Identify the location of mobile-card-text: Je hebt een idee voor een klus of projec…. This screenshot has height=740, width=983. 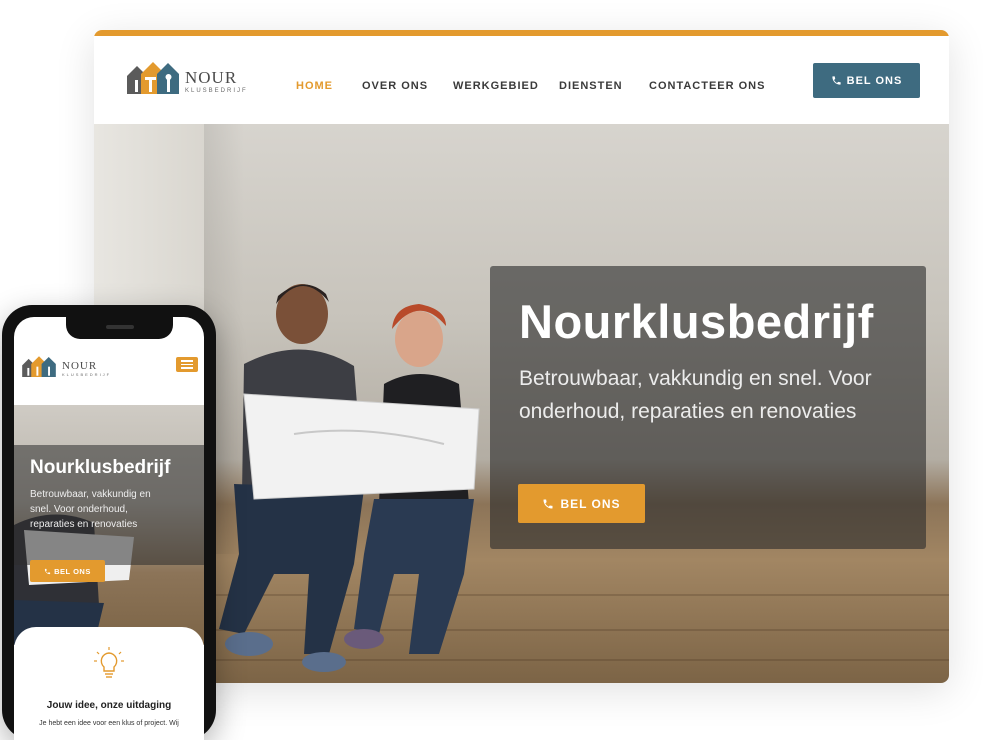
(109, 723).